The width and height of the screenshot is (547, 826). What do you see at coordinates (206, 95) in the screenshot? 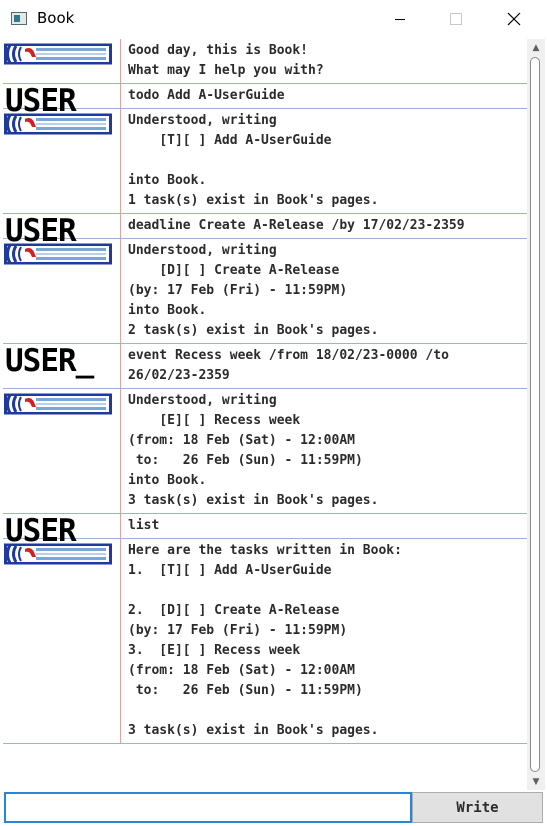
I see `message-text: todo Add A-UserGuide` at bounding box center [206, 95].